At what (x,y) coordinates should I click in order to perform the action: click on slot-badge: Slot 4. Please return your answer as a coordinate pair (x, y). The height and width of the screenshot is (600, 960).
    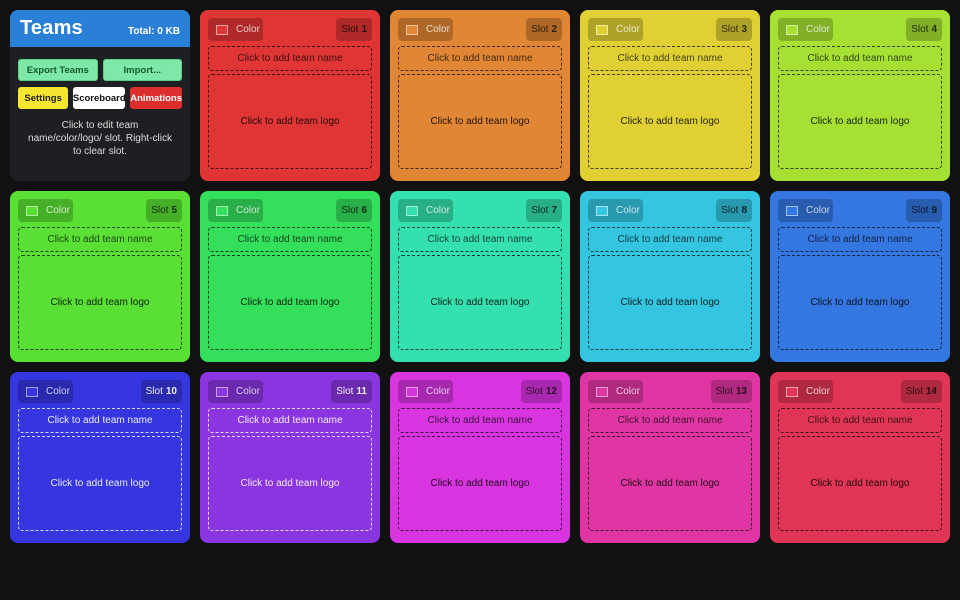
    Looking at the image, I should click on (924, 29).